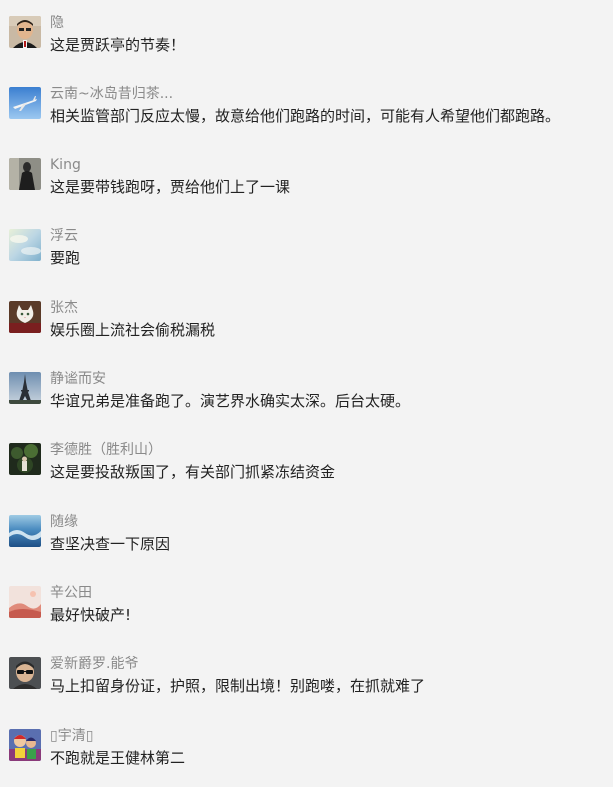 The height and width of the screenshot is (787, 613). What do you see at coordinates (78, 379) in the screenshot?
I see `nickname: 静谧而安` at bounding box center [78, 379].